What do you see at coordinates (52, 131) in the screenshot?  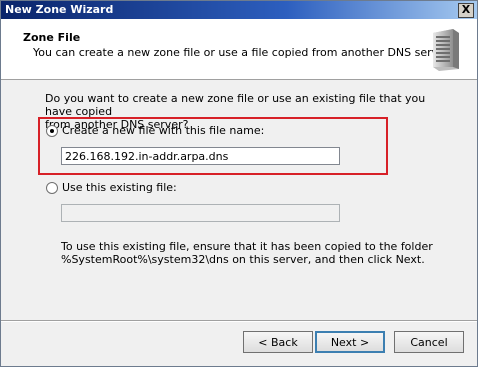 I see `create-new-file-radio` at bounding box center [52, 131].